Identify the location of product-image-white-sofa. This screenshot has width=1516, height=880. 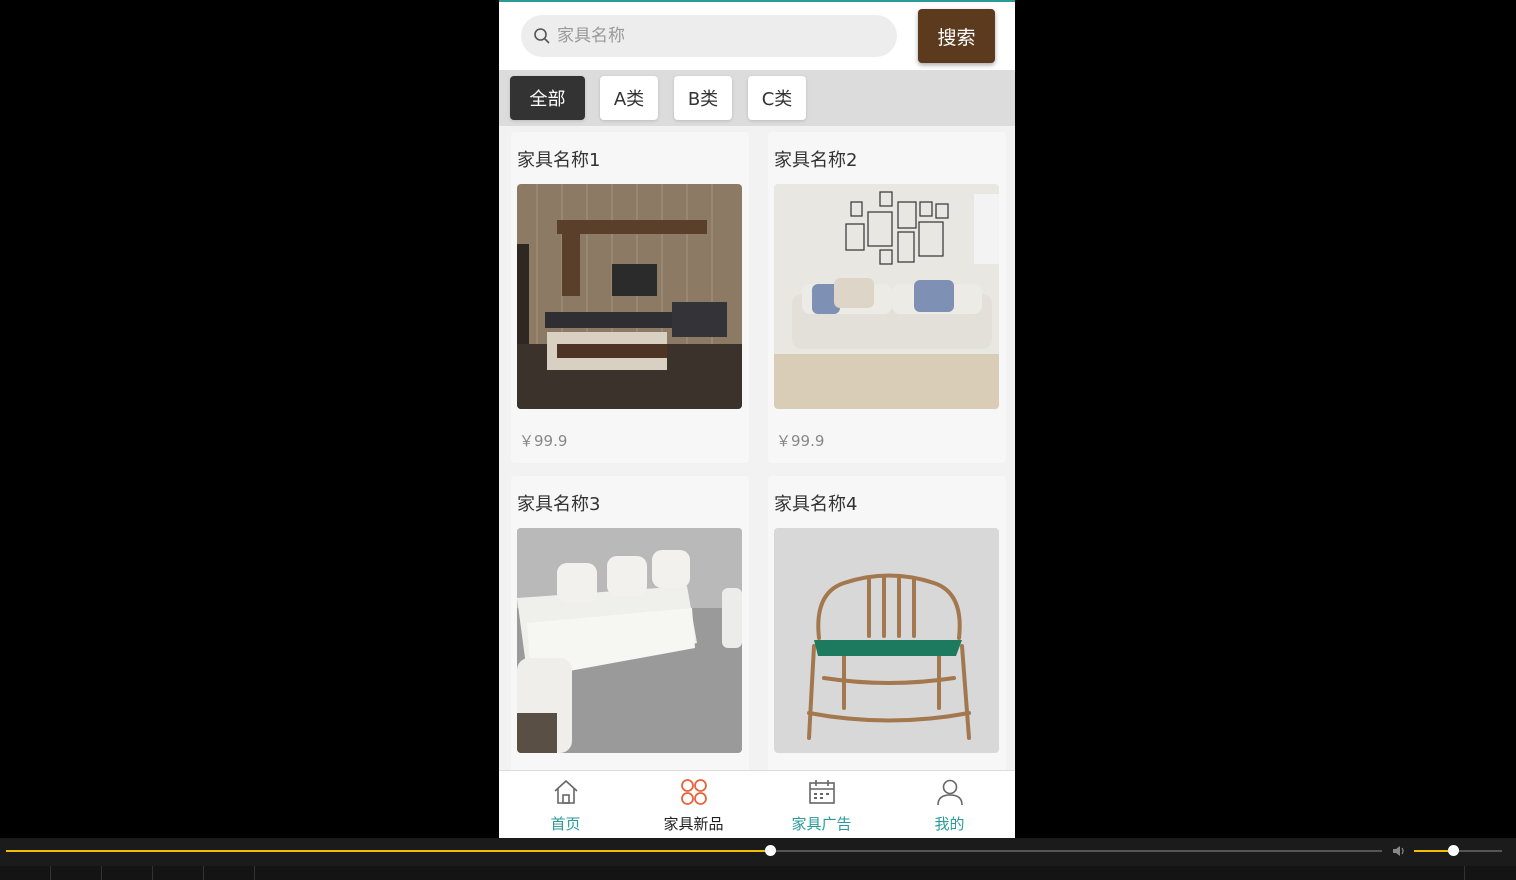
(886, 296).